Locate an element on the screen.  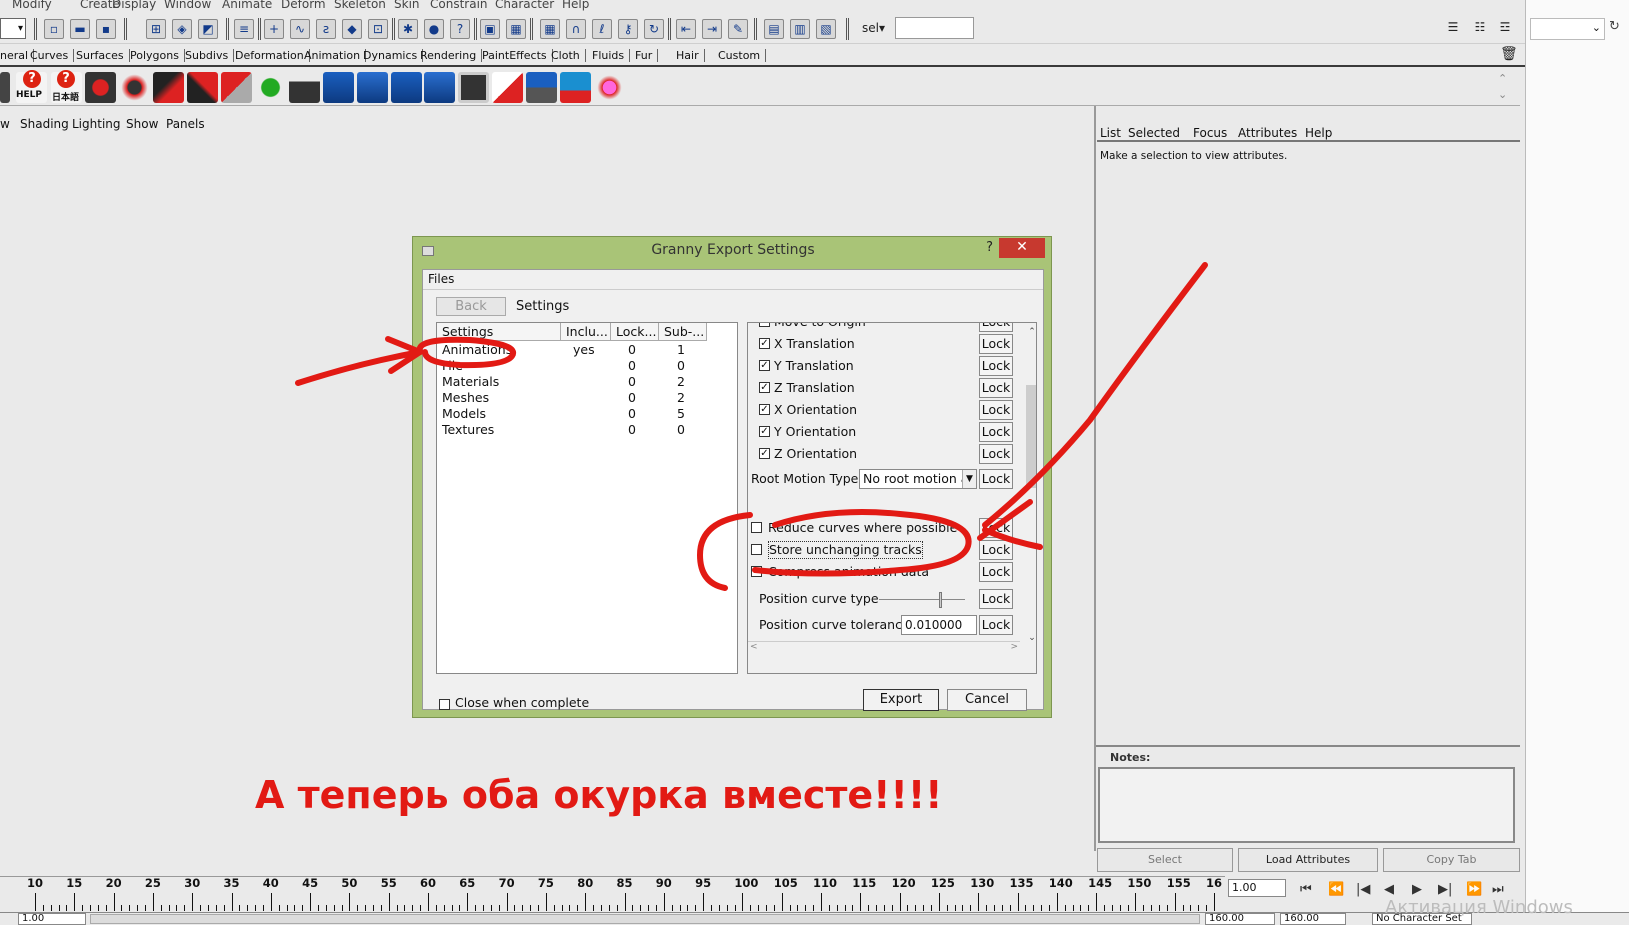
tab-general: neral is located at coordinates (17, 55).